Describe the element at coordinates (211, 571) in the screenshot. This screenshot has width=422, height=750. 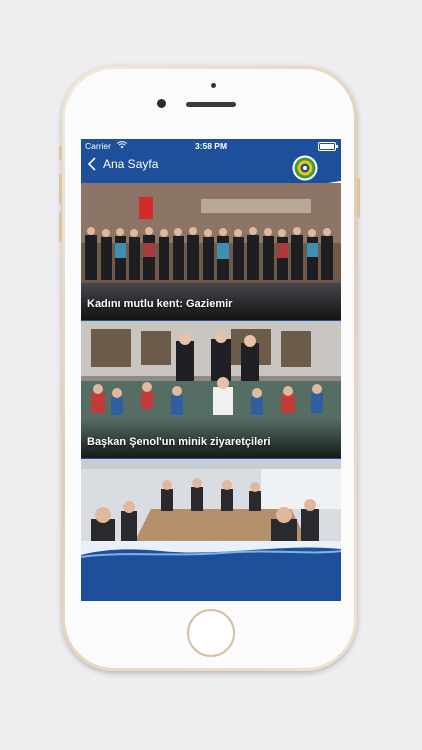
I see `footer-wave-decoration` at that location.